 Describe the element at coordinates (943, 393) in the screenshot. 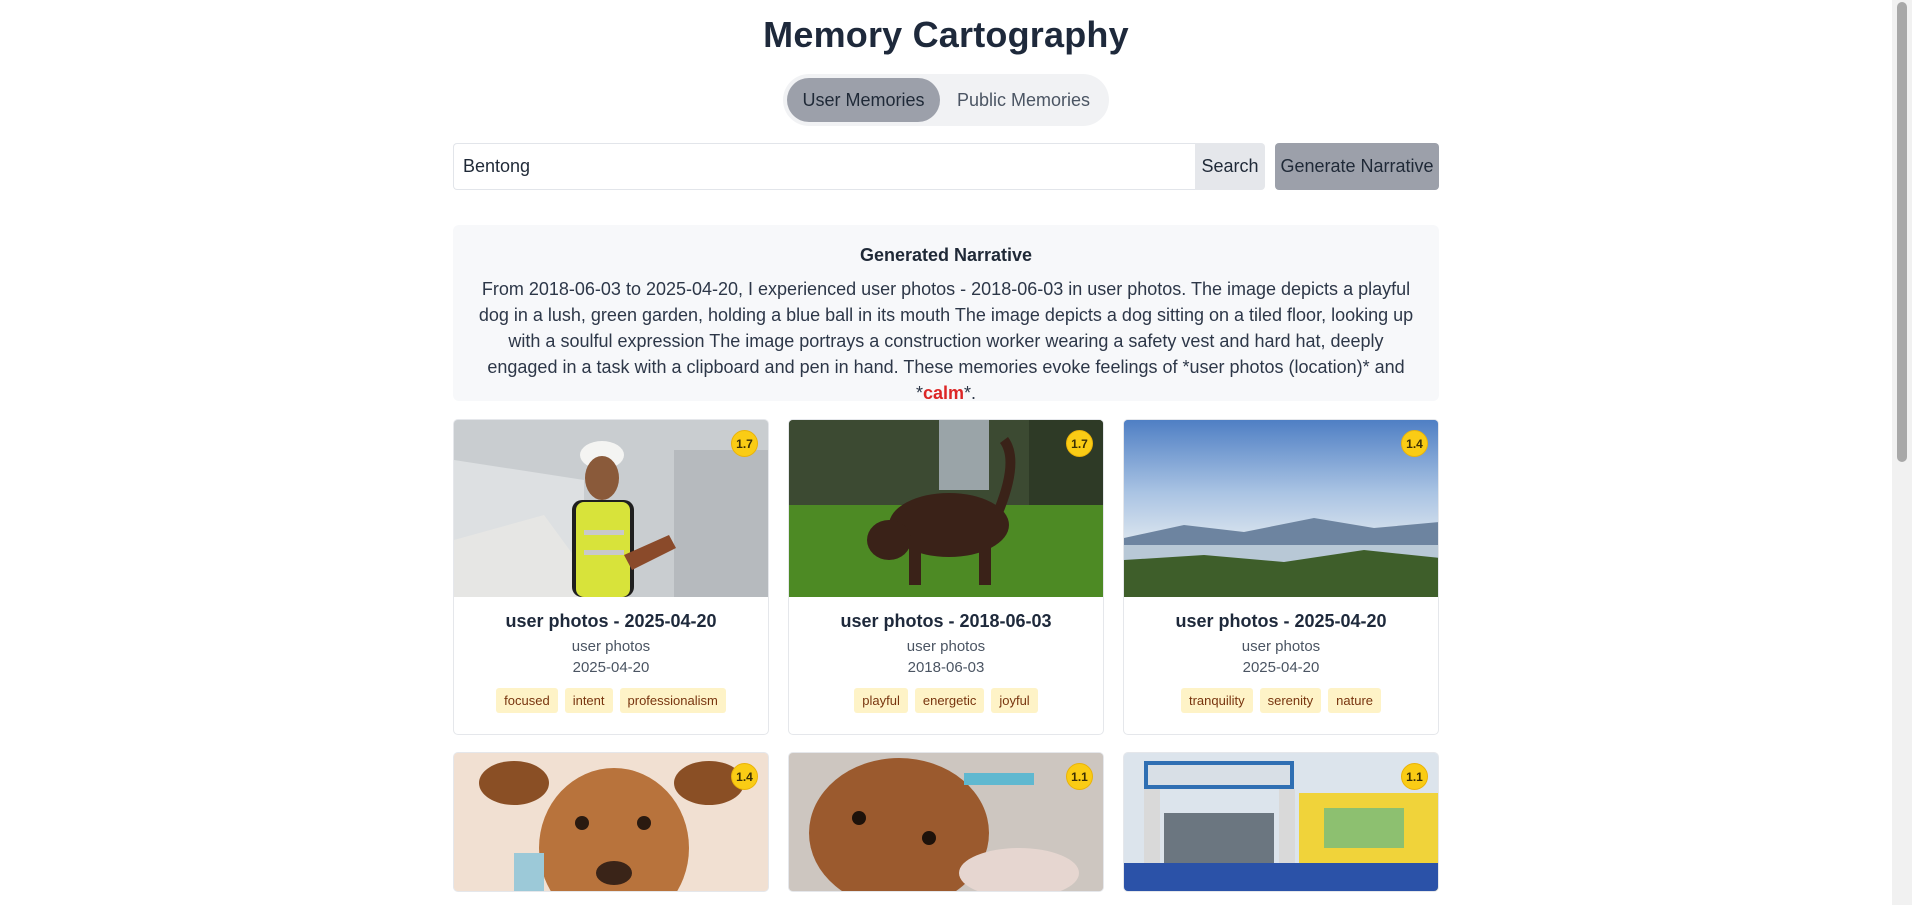

I see `narrative-mood-word: calm` at that location.